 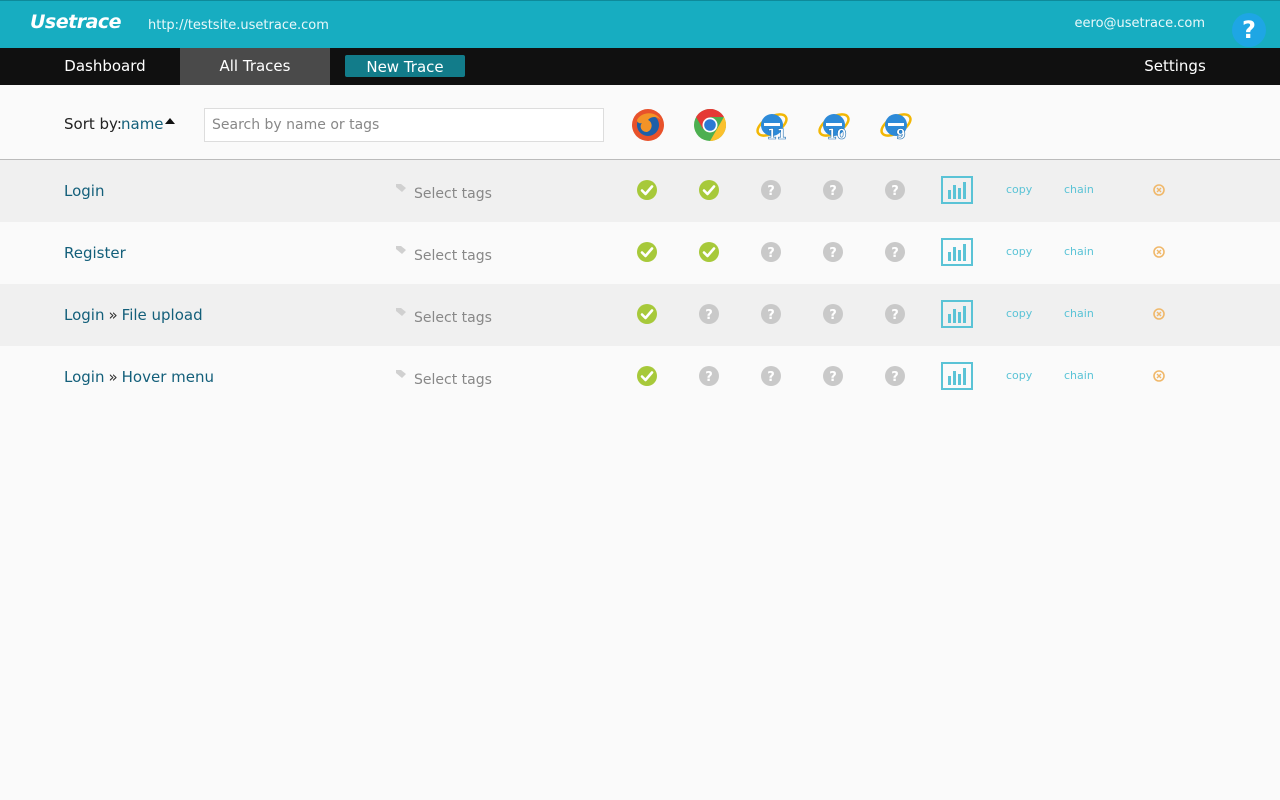 I want to click on nav-settings: Settings, so click(x=1175, y=66).